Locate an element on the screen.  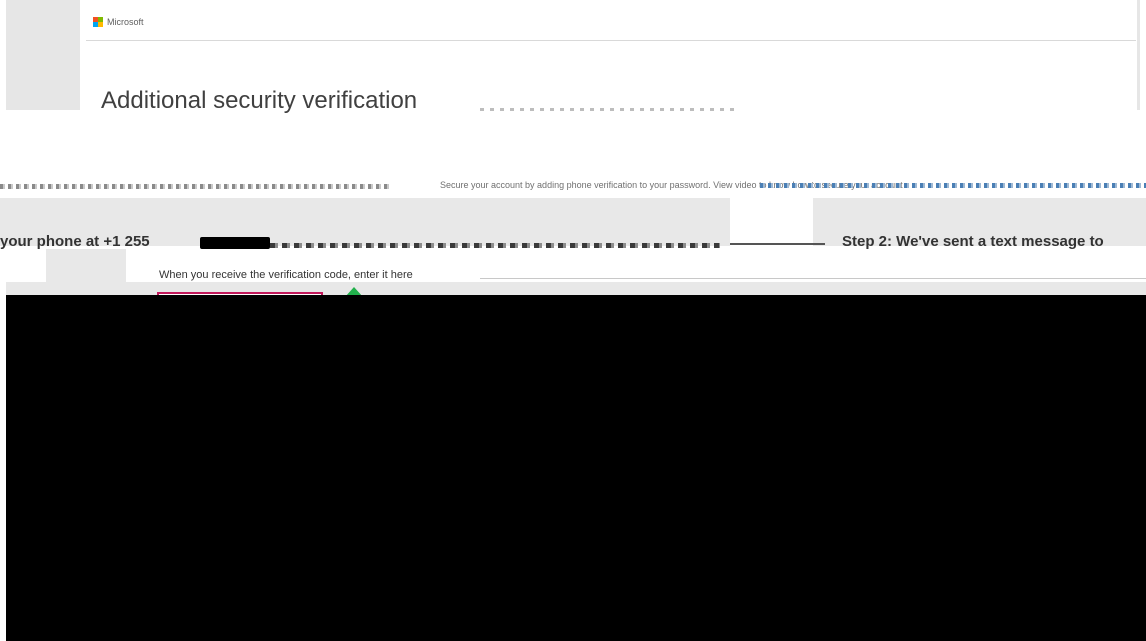
brand-name: Microsoft is located at coordinates (125, 22).